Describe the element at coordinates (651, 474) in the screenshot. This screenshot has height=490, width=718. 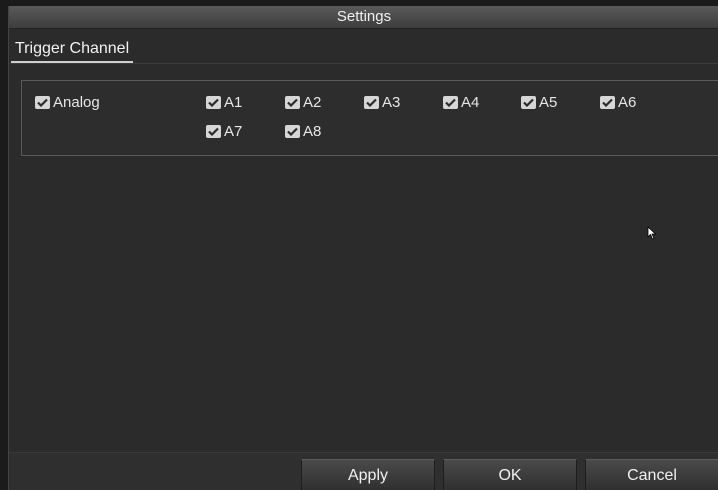
I see `cancel-button: Cancel` at that location.